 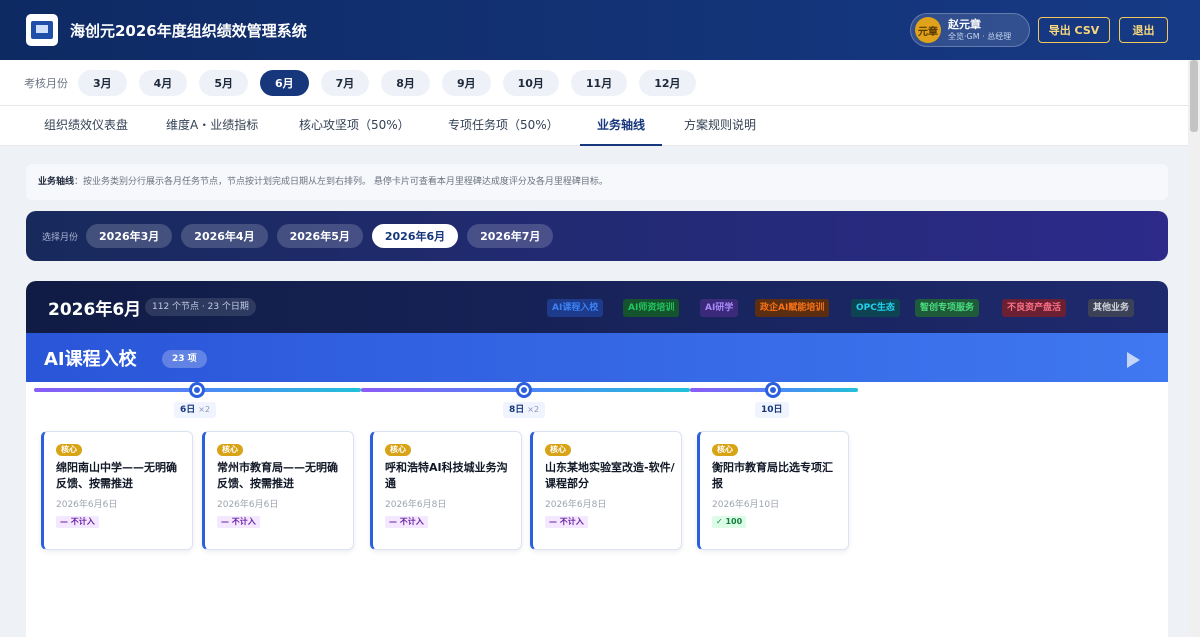 What do you see at coordinates (1143, 30) in the screenshot?
I see `logout-button: 退出` at bounding box center [1143, 30].